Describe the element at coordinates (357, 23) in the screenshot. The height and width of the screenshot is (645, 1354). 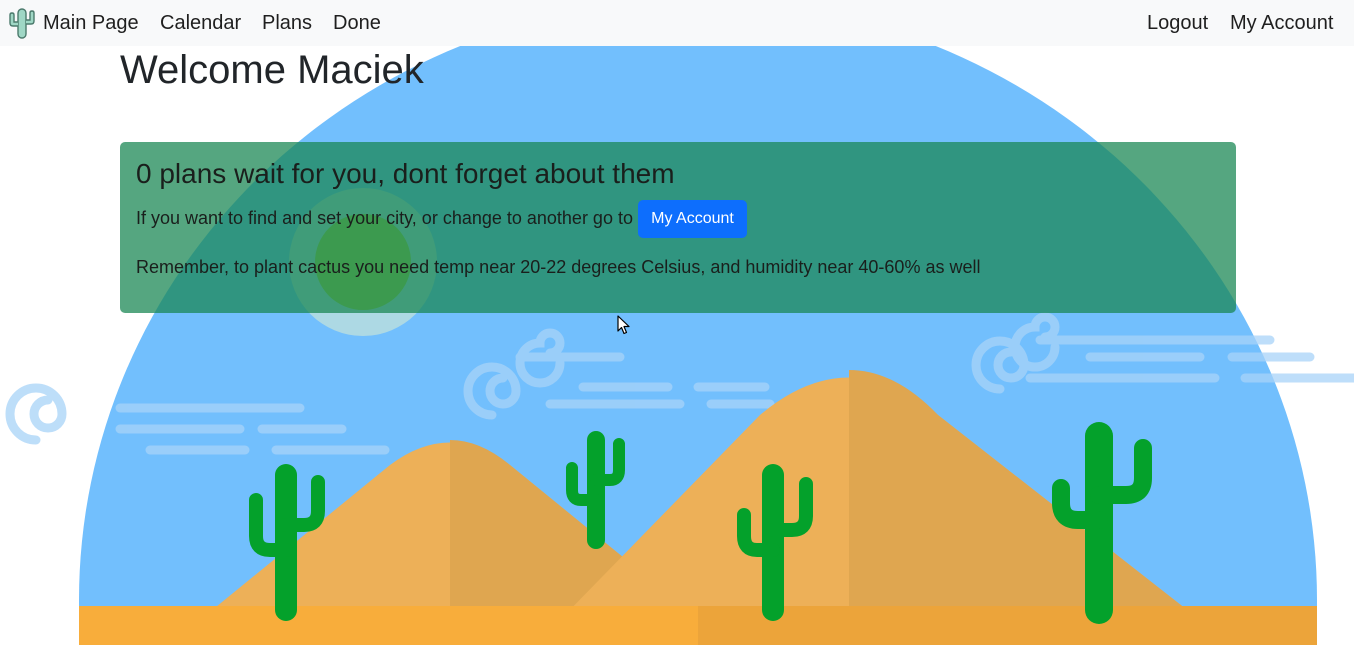
I see `nav-done: Done` at that location.